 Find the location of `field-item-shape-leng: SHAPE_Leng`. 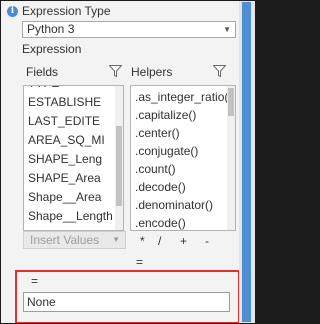

field-item-shape-leng: SHAPE_Leng is located at coordinates (65, 159).